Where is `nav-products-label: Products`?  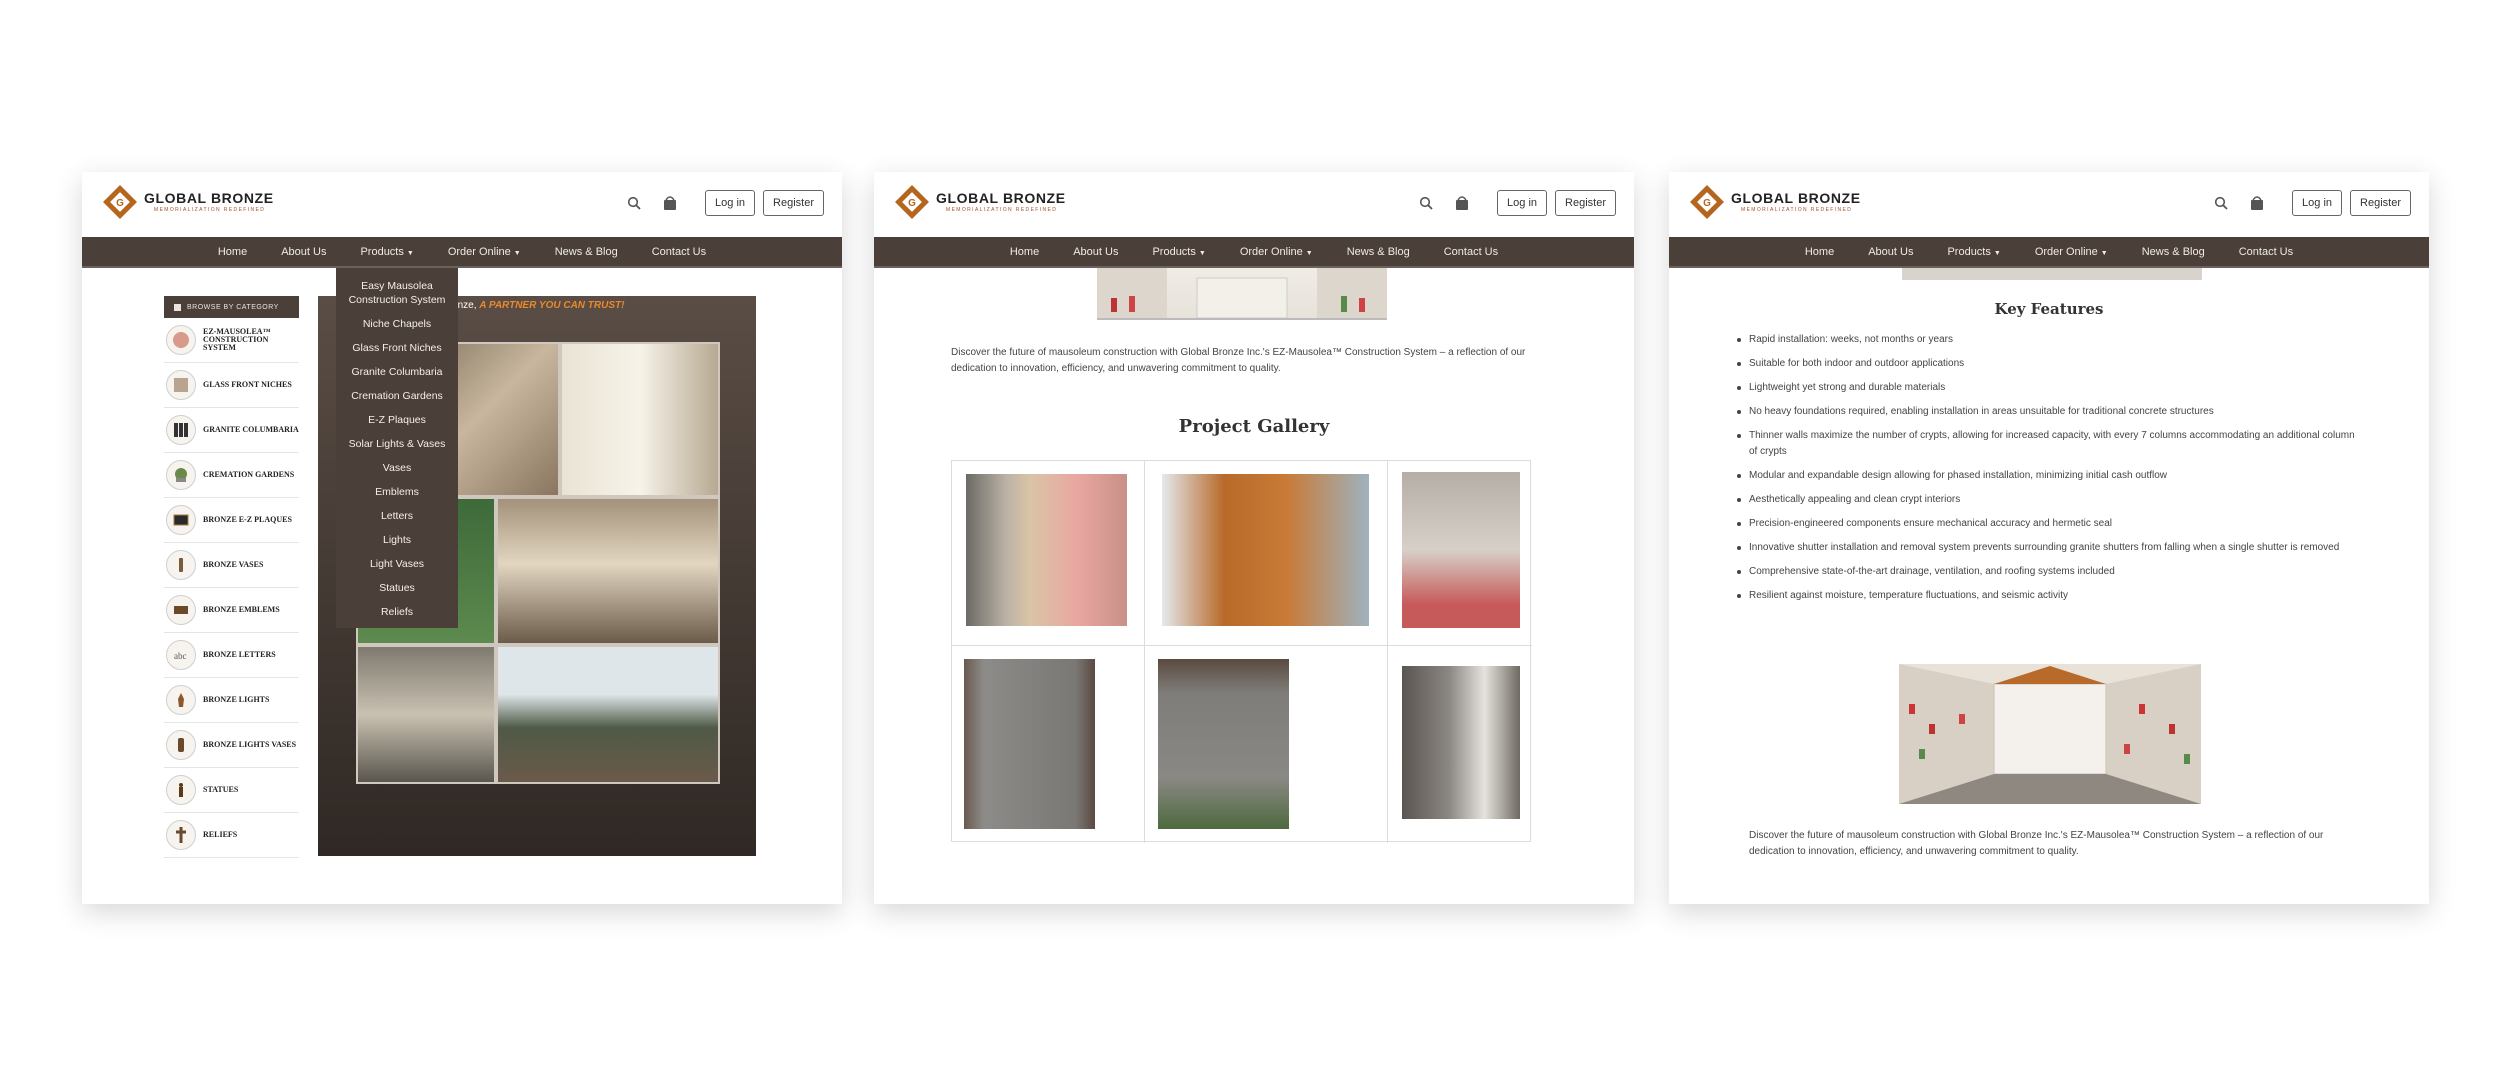 nav-products-label: Products is located at coordinates (1969, 251).